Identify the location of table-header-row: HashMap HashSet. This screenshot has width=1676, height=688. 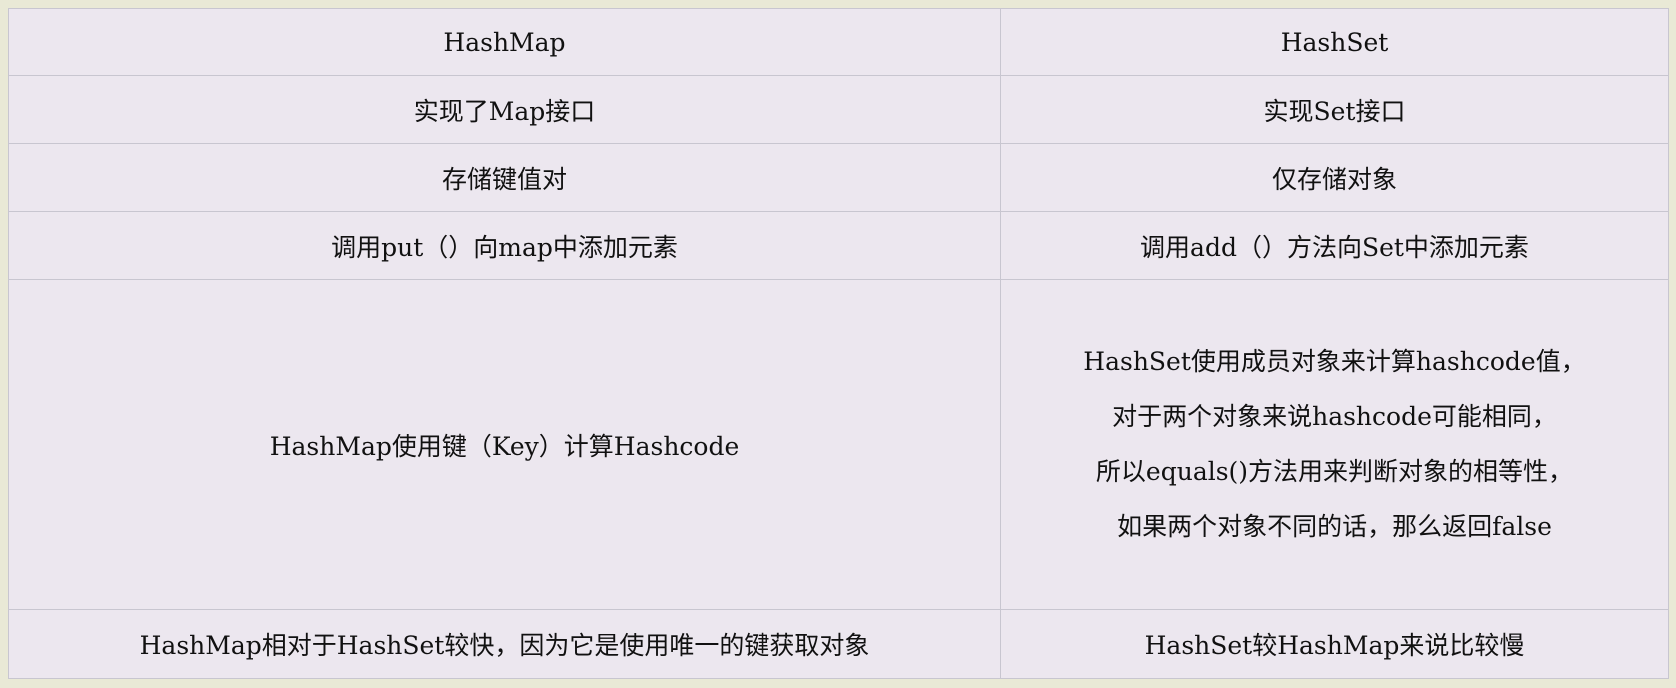
(838, 42).